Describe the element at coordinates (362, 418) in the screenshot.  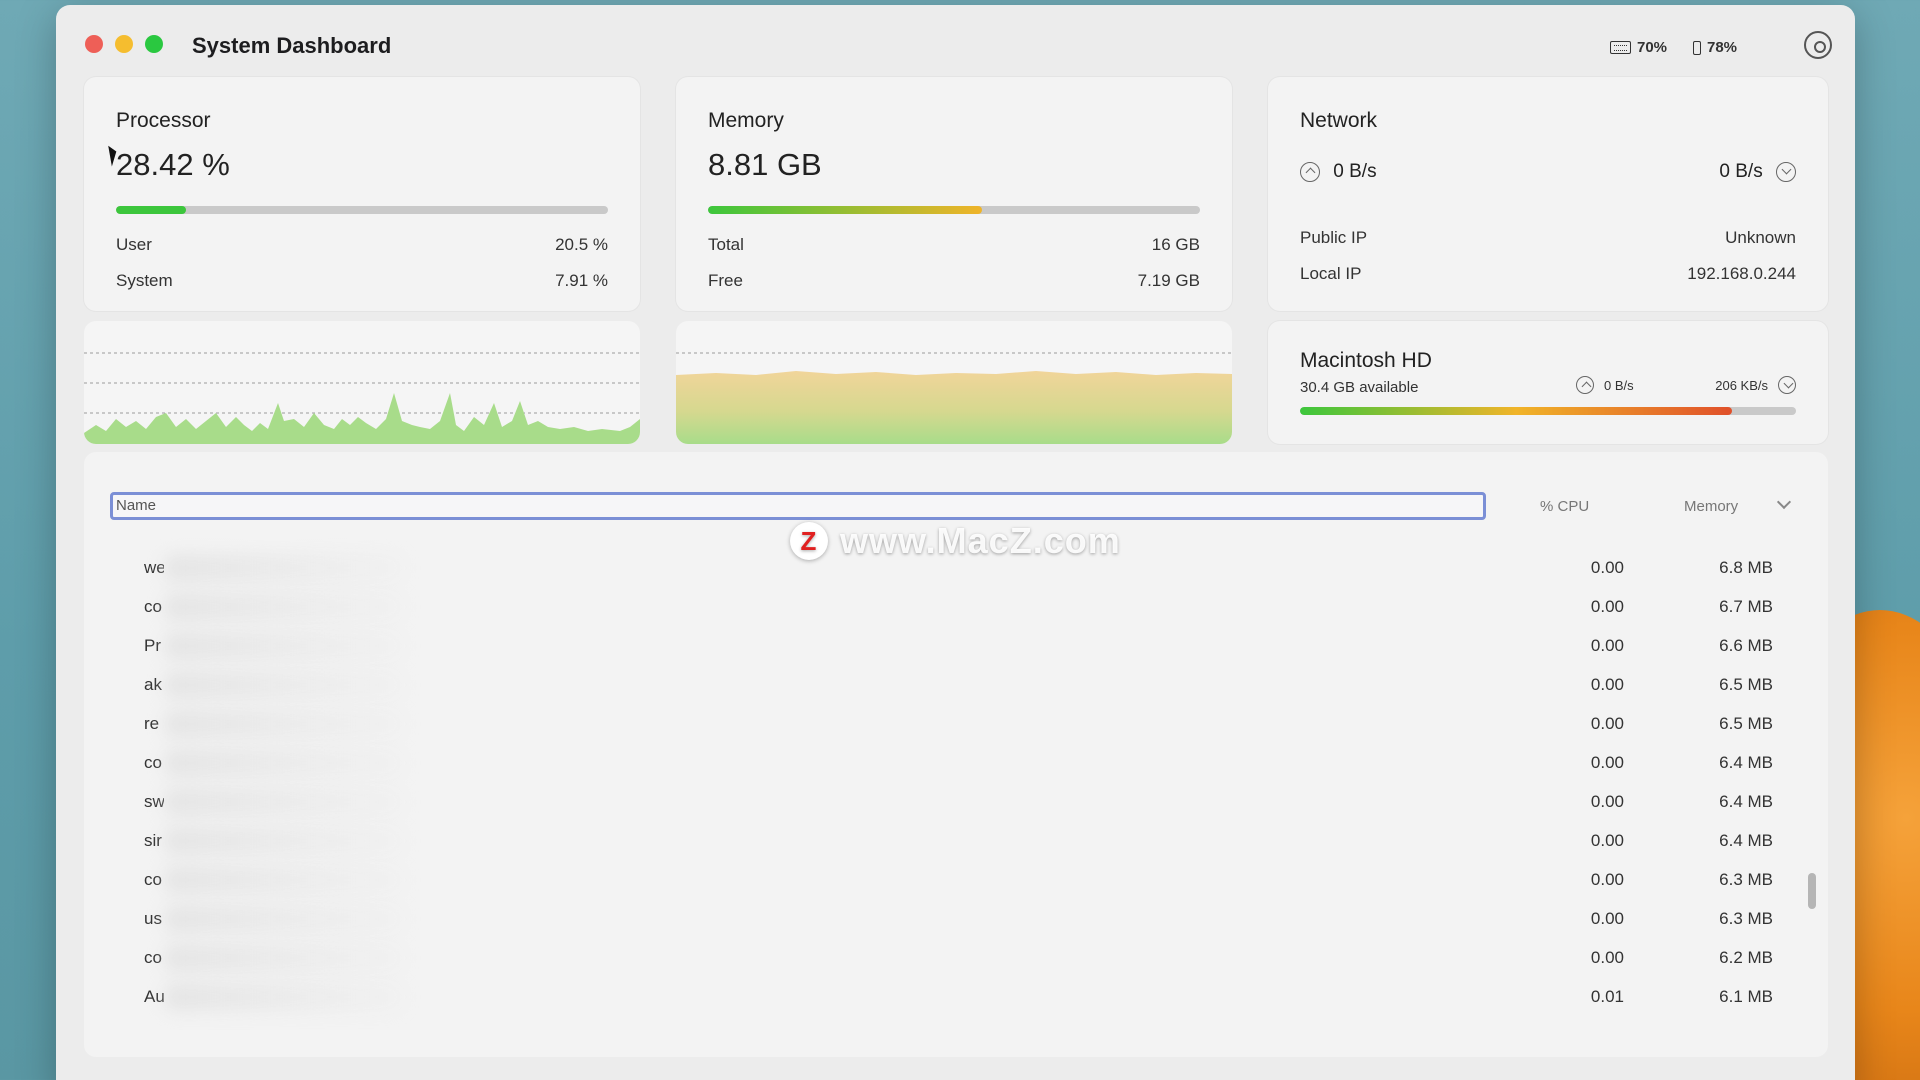
I see `cpu-history-area` at that location.